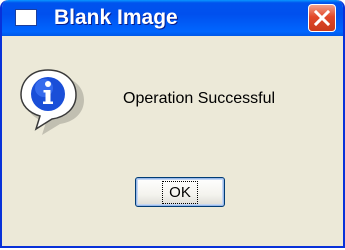 Image resolution: width=345 pixels, height=250 pixels. What do you see at coordinates (52, 102) in the screenshot?
I see `info-icon` at bounding box center [52, 102].